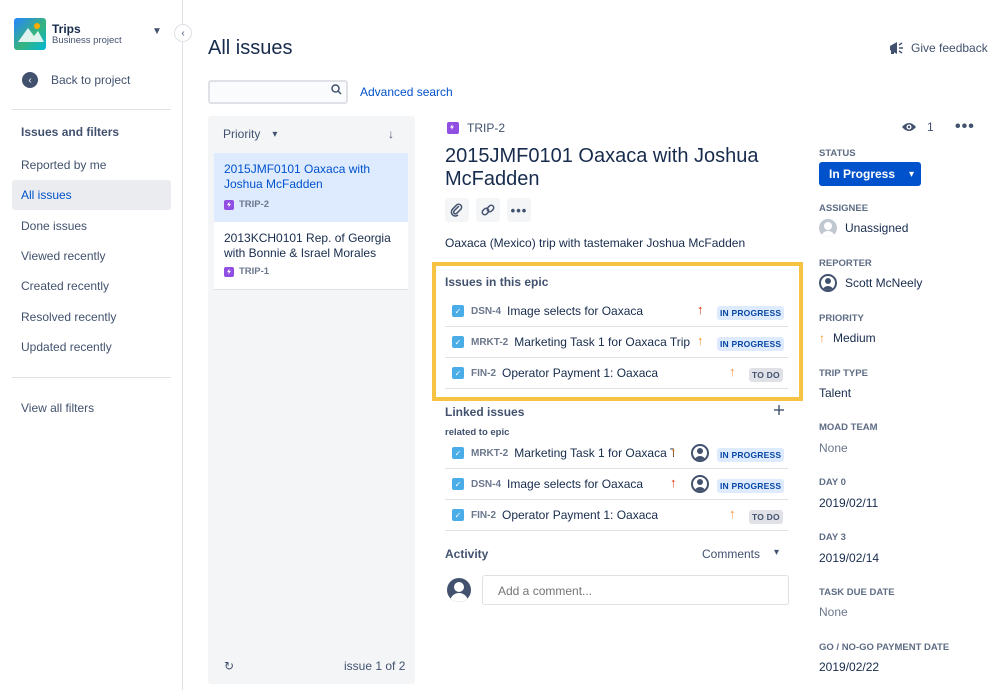 This screenshot has height=690, width=998. Describe the element at coordinates (488, 210) in the screenshot. I see `link-issue-button` at that location.